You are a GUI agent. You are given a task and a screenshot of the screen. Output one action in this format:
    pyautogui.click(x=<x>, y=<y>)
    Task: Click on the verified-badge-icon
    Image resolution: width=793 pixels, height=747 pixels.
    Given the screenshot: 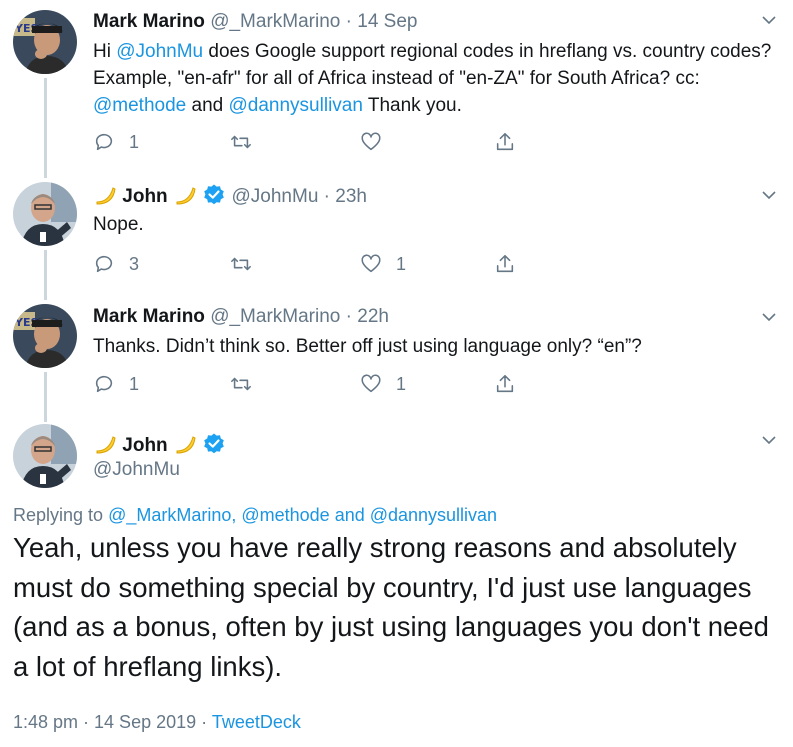 What is the action you would take?
    pyautogui.click(x=214, y=443)
    